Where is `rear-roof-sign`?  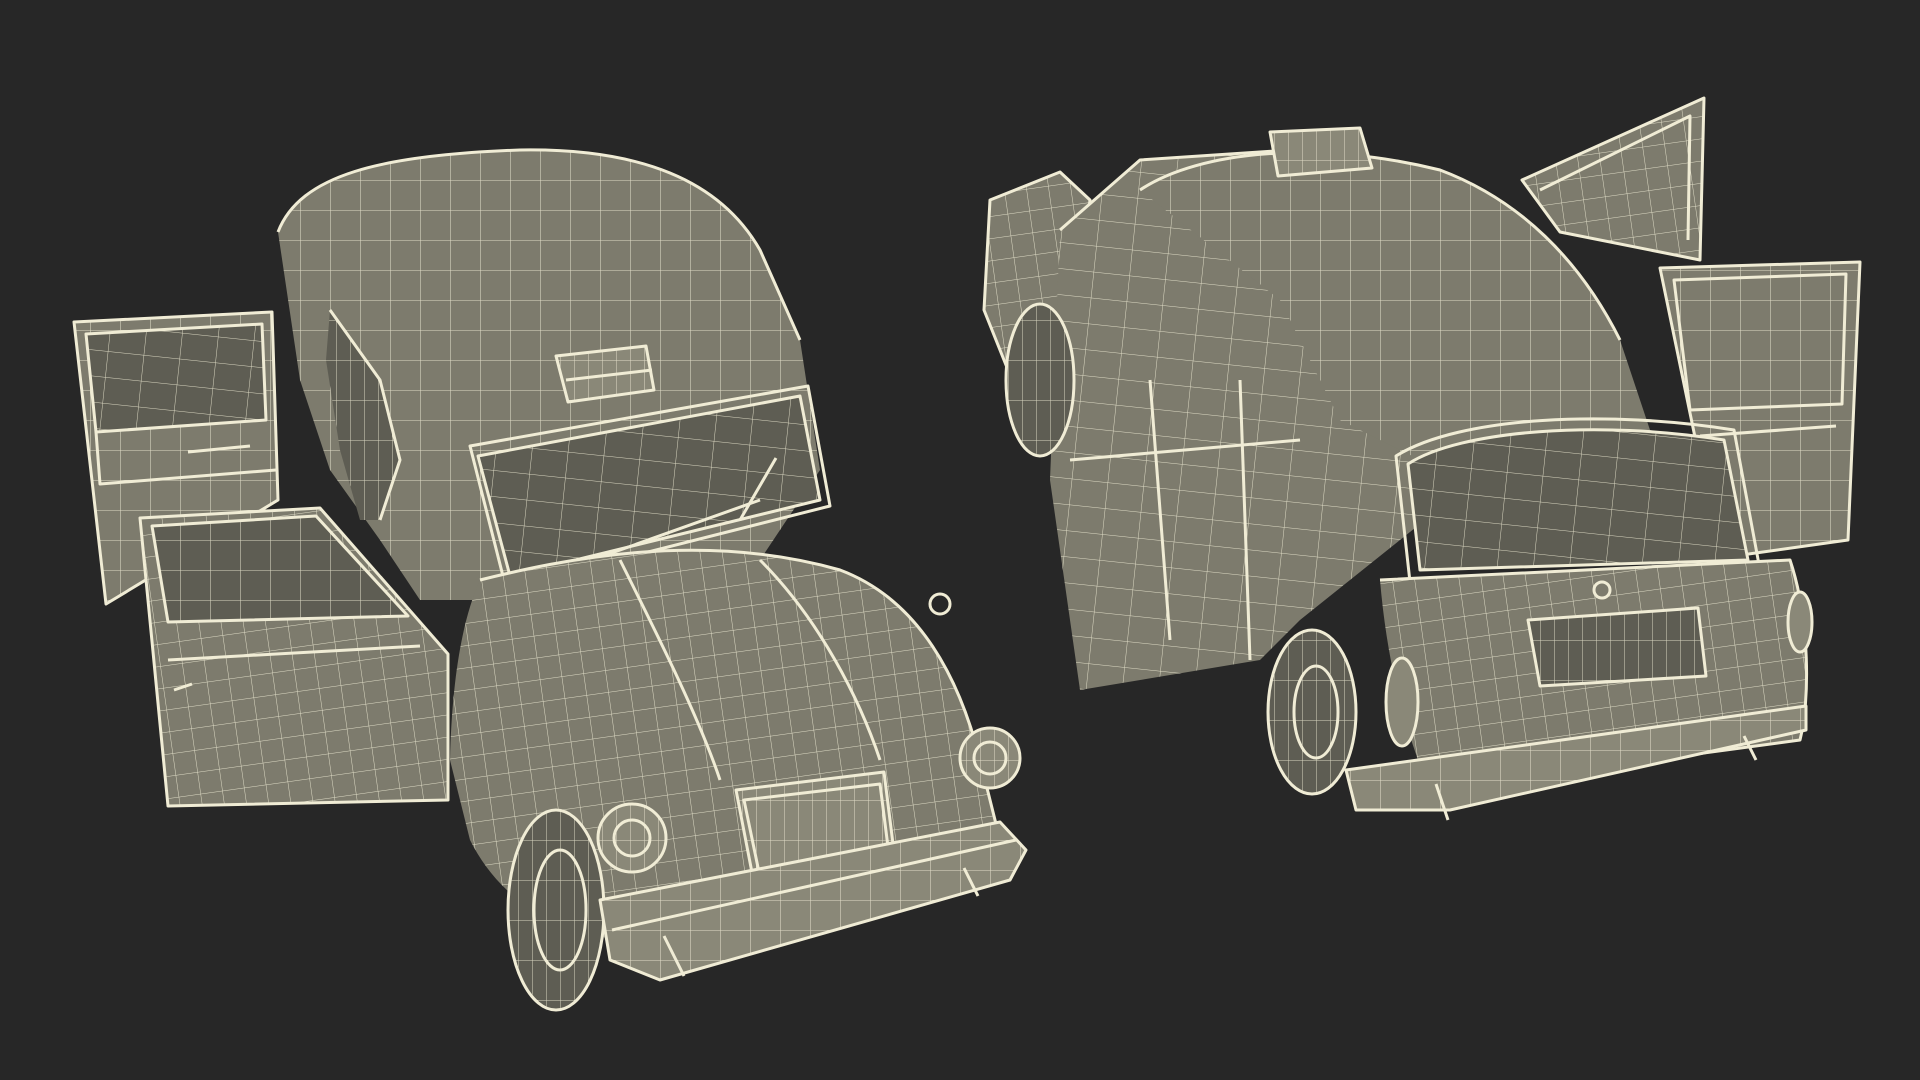 rear-roof-sign is located at coordinates (1321, 152).